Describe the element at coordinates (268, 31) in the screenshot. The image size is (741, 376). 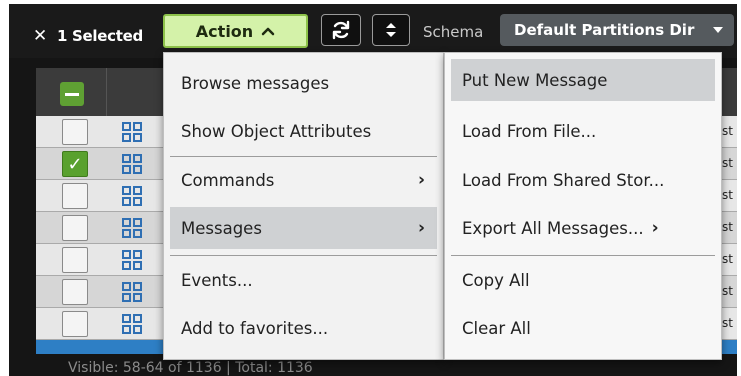
I see `chevron-up-icon` at that location.